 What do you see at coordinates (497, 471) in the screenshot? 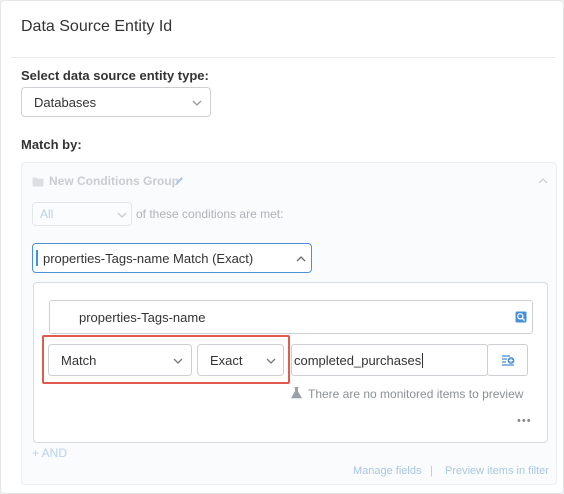
I see `preview-items-link: Preview items in filter` at bounding box center [497, 471].